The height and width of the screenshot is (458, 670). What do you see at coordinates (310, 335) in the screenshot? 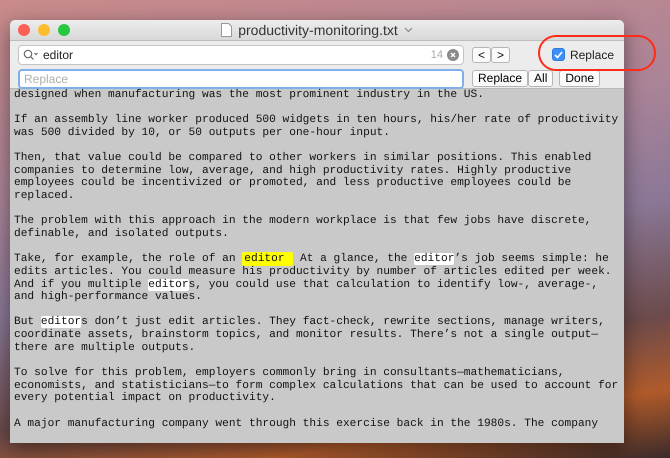
I see `paragraph: But editors don’t just edit articles. They fact-check, rewrite sections, manage writers, coordinate assets, brainstorm topics, and monitor results. There’s not a single output— there are multiple outputs.` at bounding box center [310, 335].